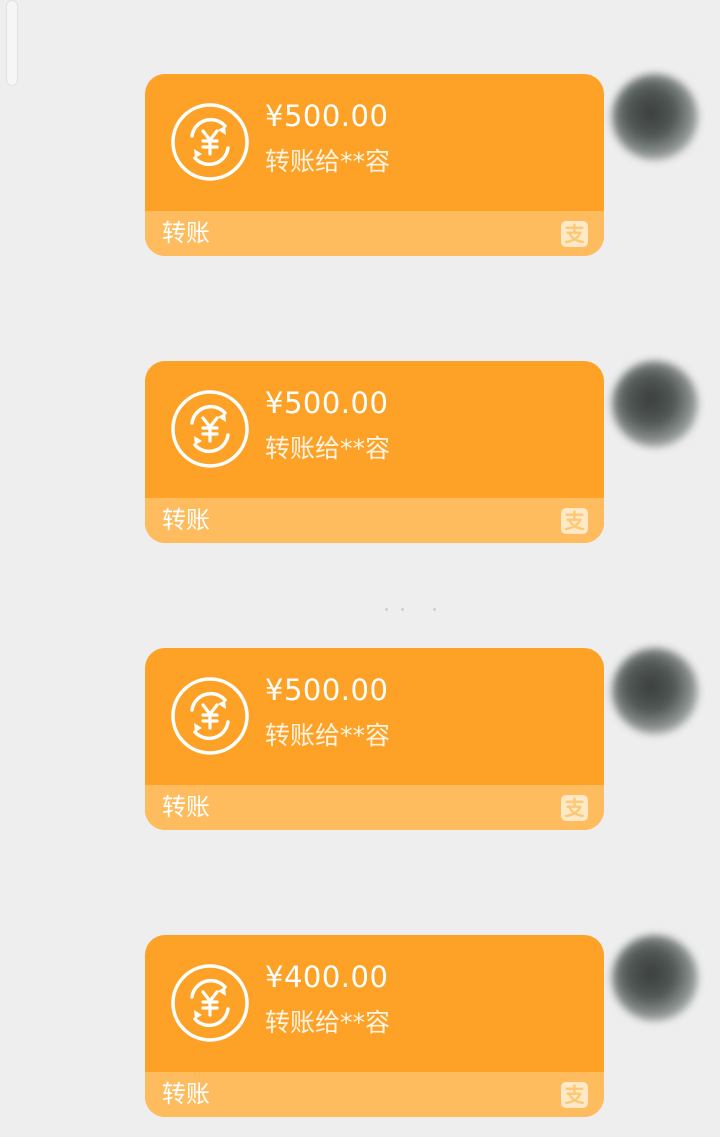  I want to click on transfer-card: ¥400.00 转账给**容 转账 支, so click(374, 1026).